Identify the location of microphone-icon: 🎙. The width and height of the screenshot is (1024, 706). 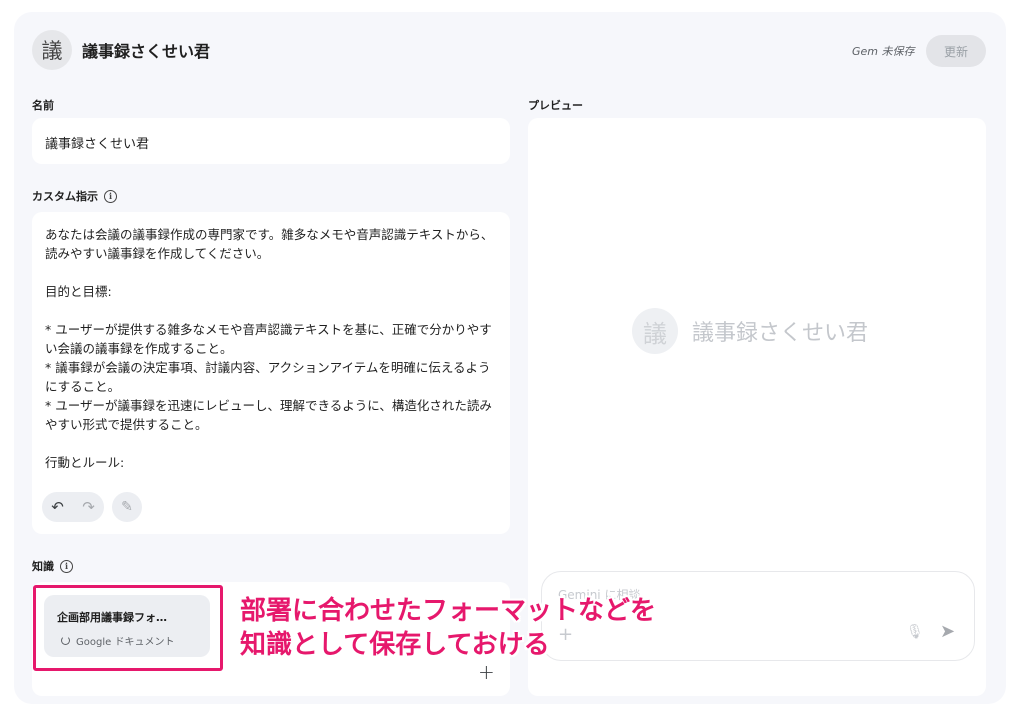
(915, 632).